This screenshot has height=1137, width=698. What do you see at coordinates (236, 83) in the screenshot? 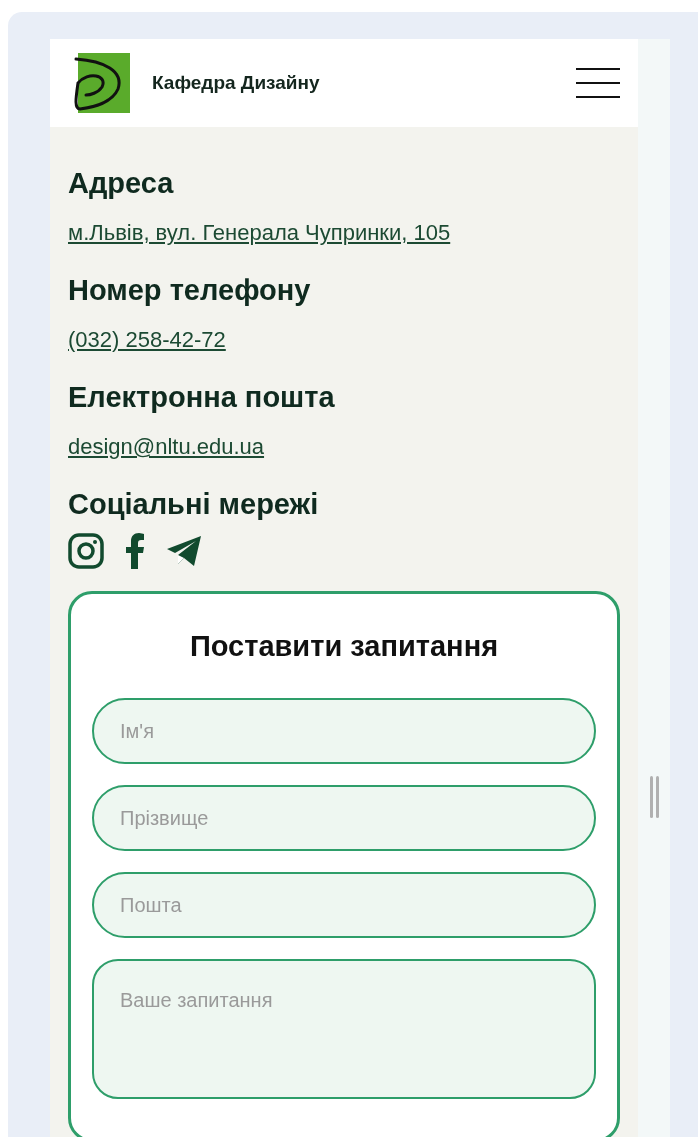
I see `site-title: Кафедра Дизайну` at bounding box center [236, 83].